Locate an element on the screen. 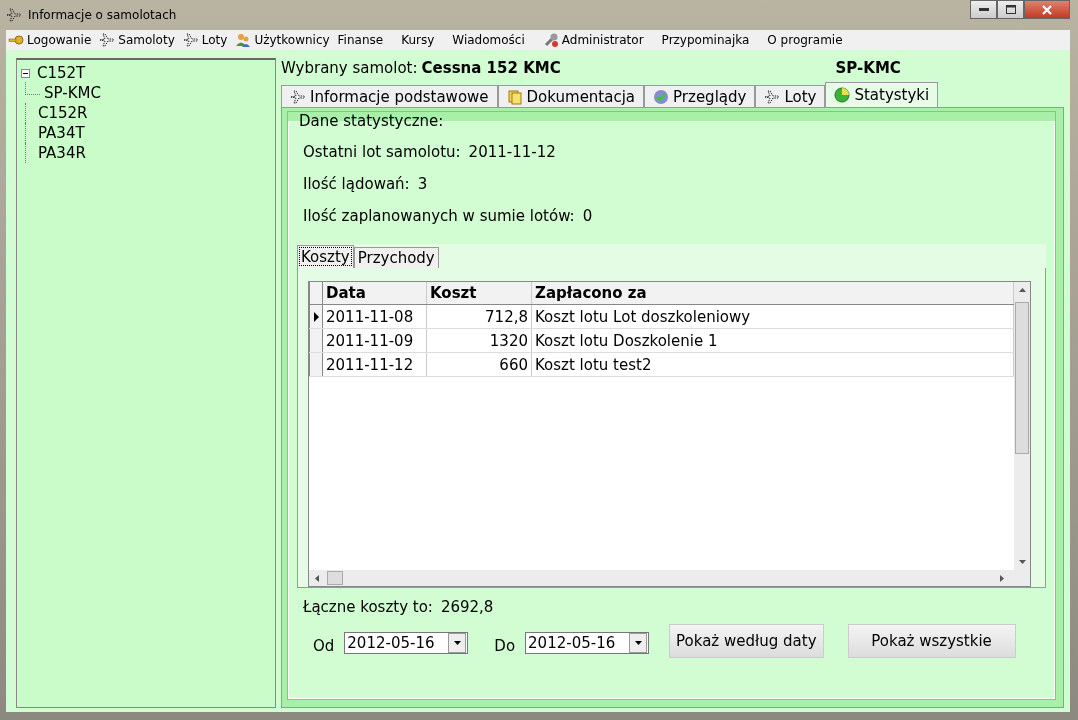 Image resolution: width=1078 pixels, height=720 pixels. menu-item: Logowanie is located at coordinates (50, 40).